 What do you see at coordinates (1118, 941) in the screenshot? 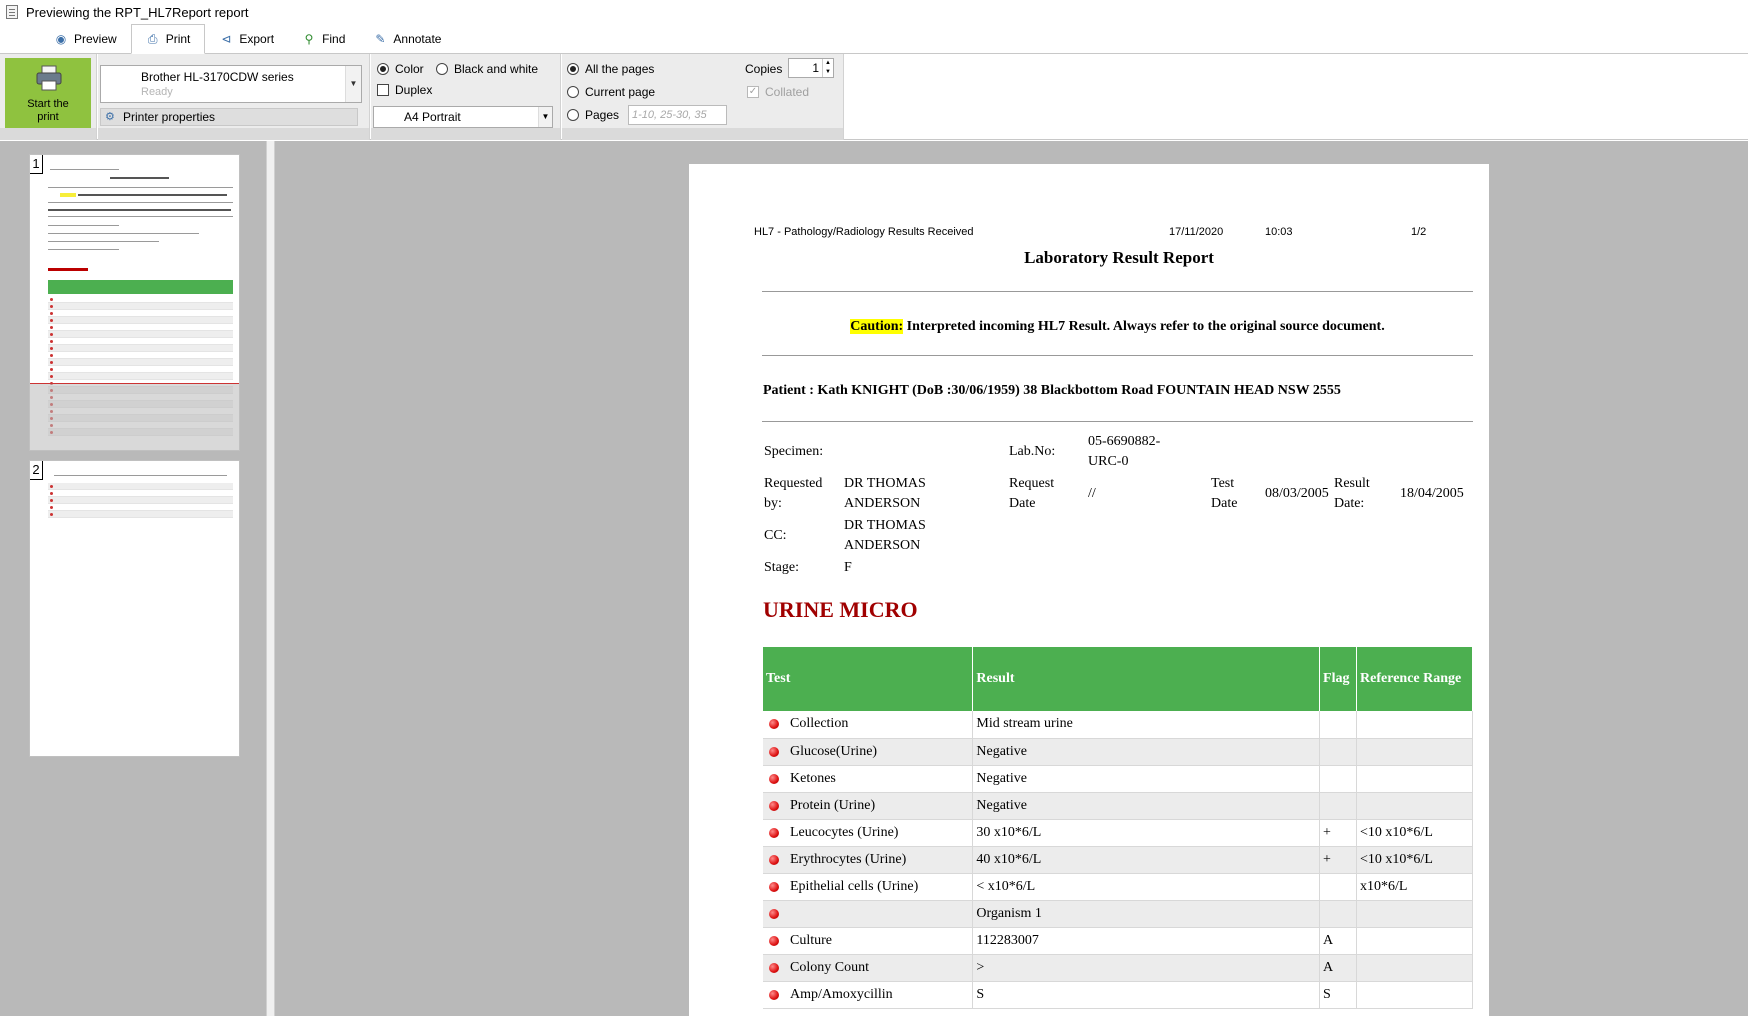
I see `table-row: Culture 112283007 A` at bounding box center [1118, 941].